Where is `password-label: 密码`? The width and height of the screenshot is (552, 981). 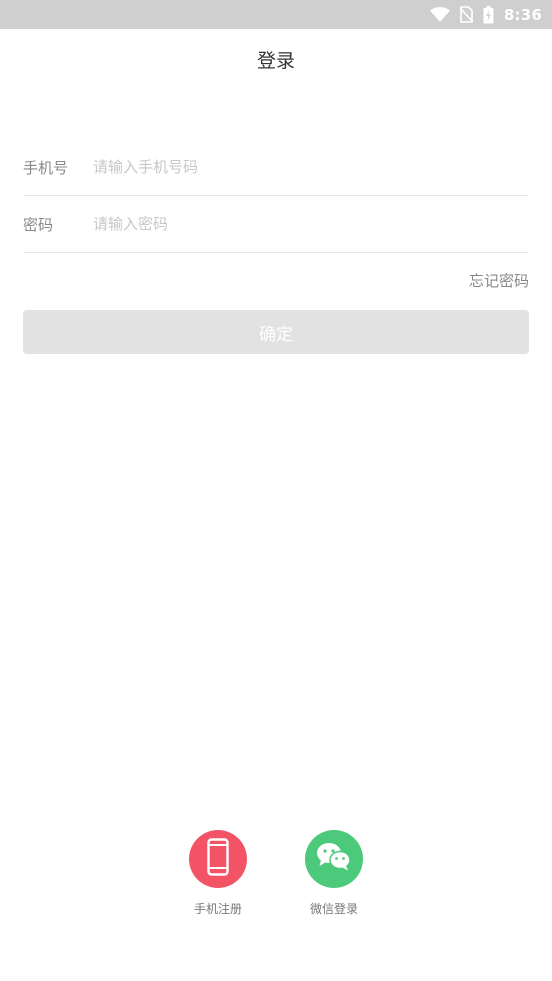 password-label: 密码 is located at coordinates (38, 224).